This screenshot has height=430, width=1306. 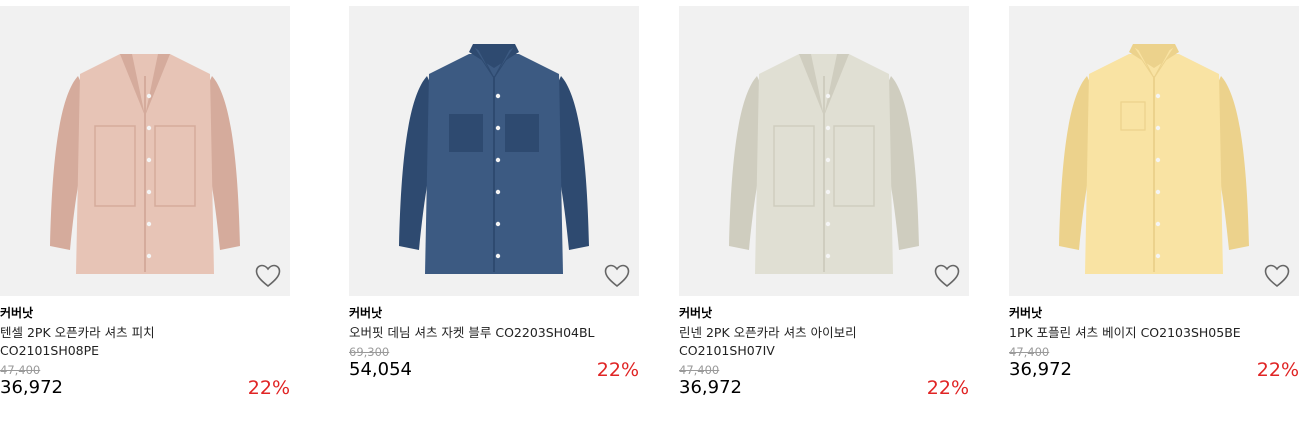 What do you see at coordinates (380, 369) in the screenshot?
I see `sale-price: 54,054` at bounding box center [380, 369].